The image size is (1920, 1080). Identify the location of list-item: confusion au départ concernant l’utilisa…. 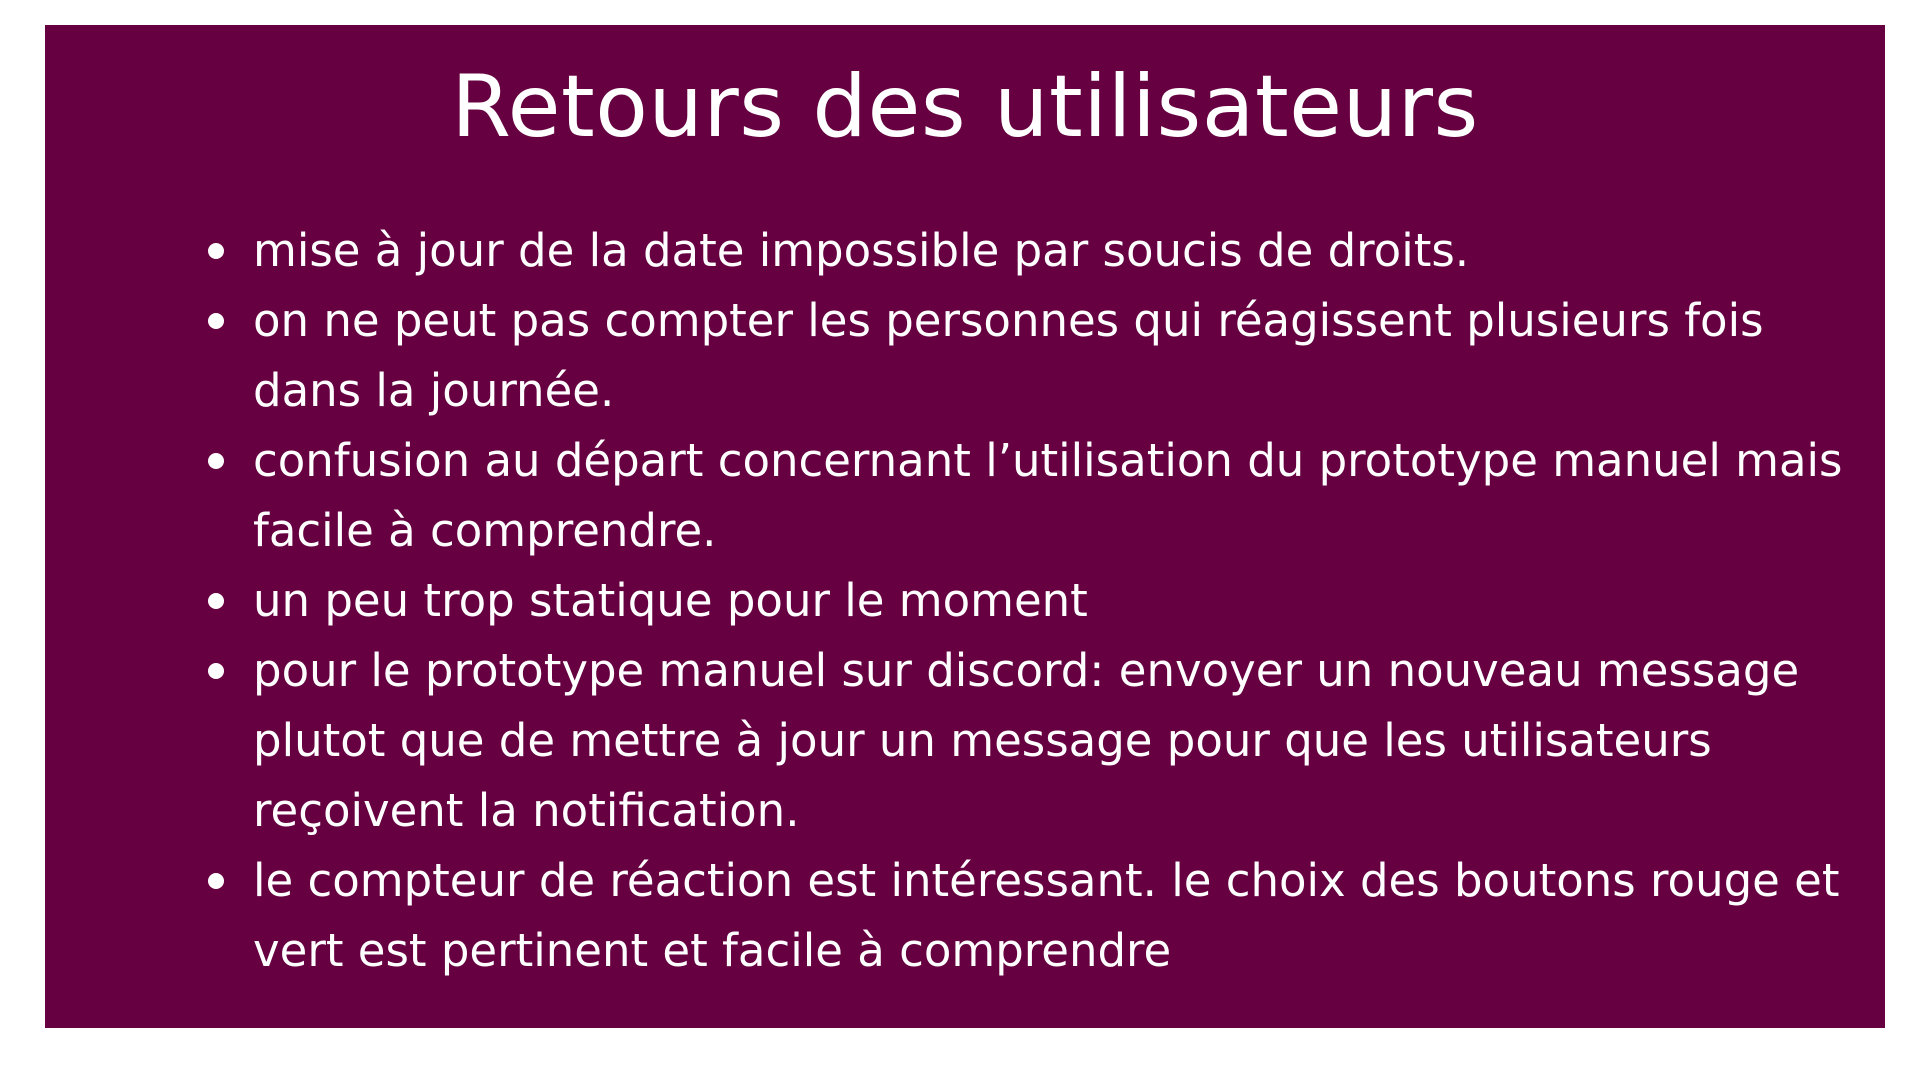
(1033, 496).